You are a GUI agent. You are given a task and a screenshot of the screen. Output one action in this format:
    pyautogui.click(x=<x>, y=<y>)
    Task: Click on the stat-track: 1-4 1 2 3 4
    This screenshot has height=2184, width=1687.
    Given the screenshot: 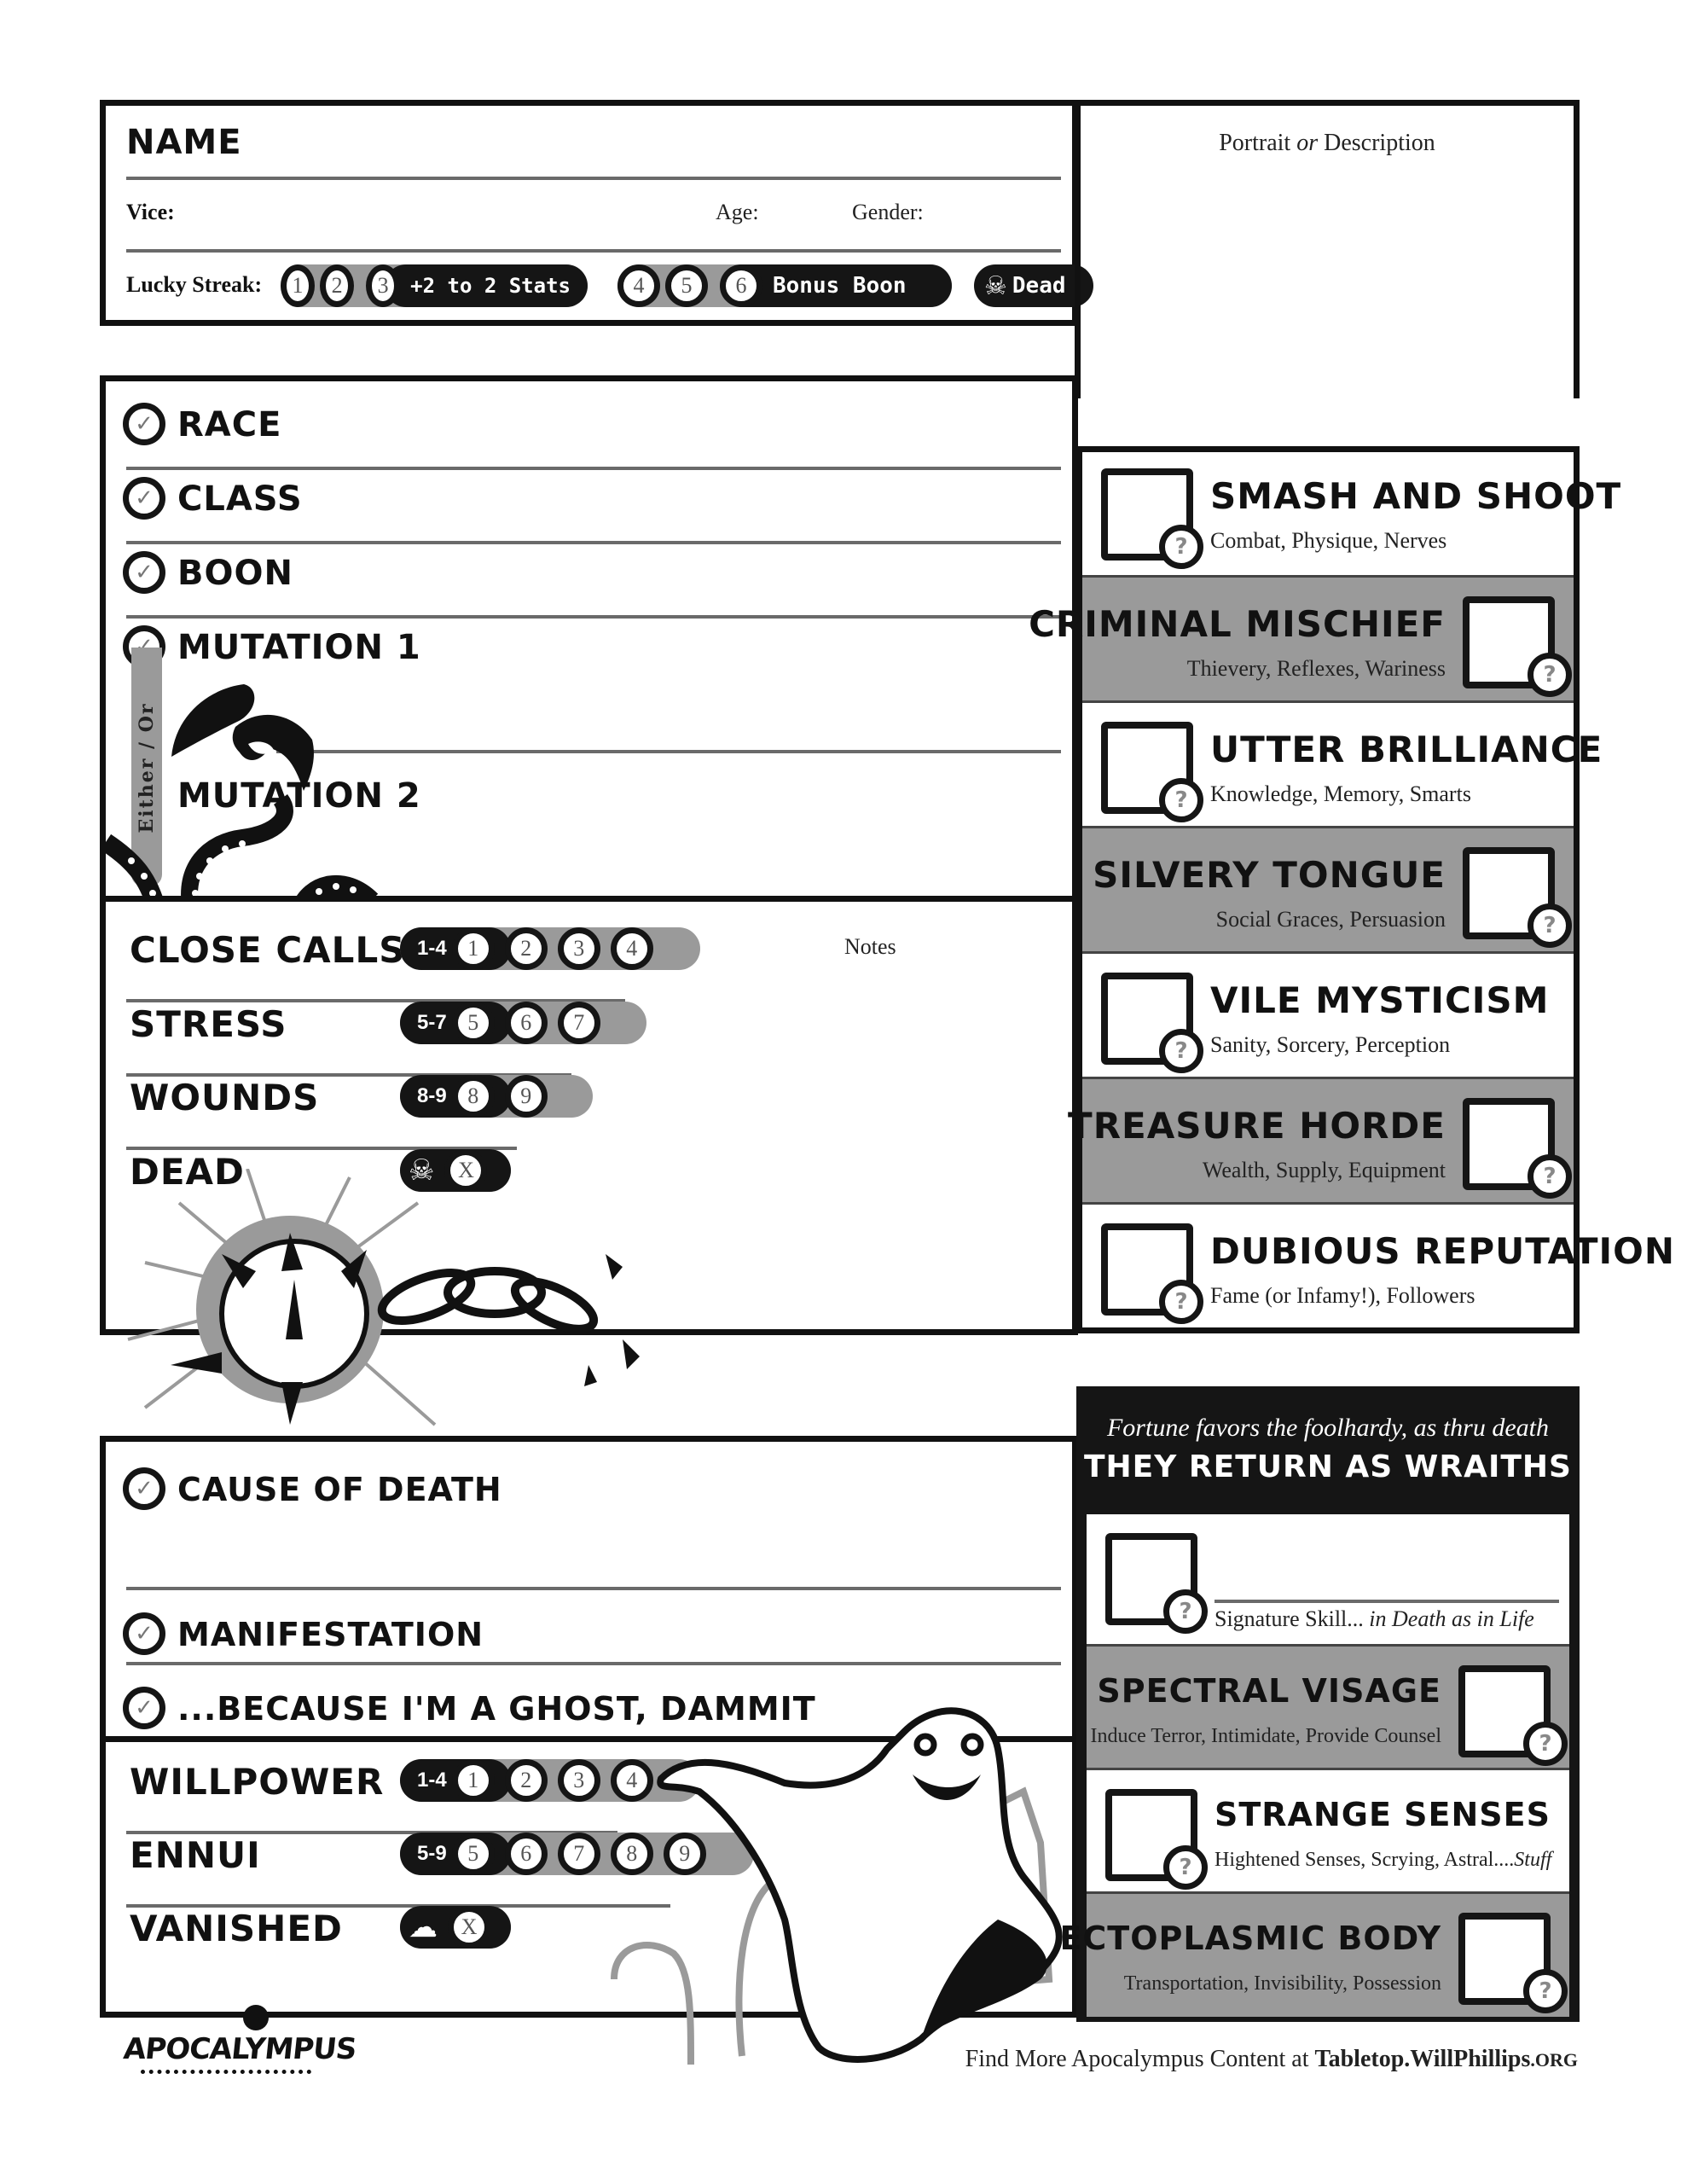 What is the action you would take?
    pyautogui.click(x=550, y=948)
    